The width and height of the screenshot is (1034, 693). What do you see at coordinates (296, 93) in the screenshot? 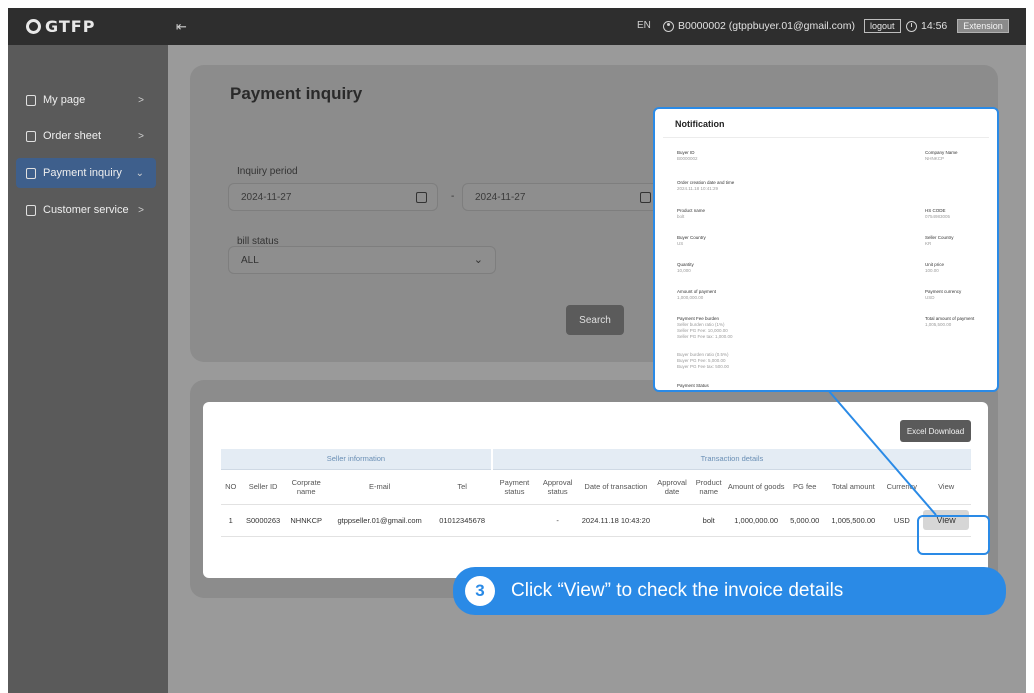
I see `page-title: Payment inquiry` at bounding box center [296, 93].